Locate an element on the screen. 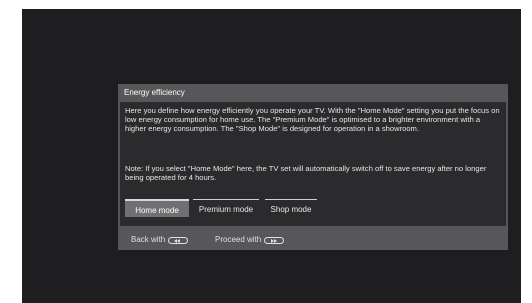 The image size is (532, 303). shop-mode-button: Shop mode is located at coordinates (291, 208).